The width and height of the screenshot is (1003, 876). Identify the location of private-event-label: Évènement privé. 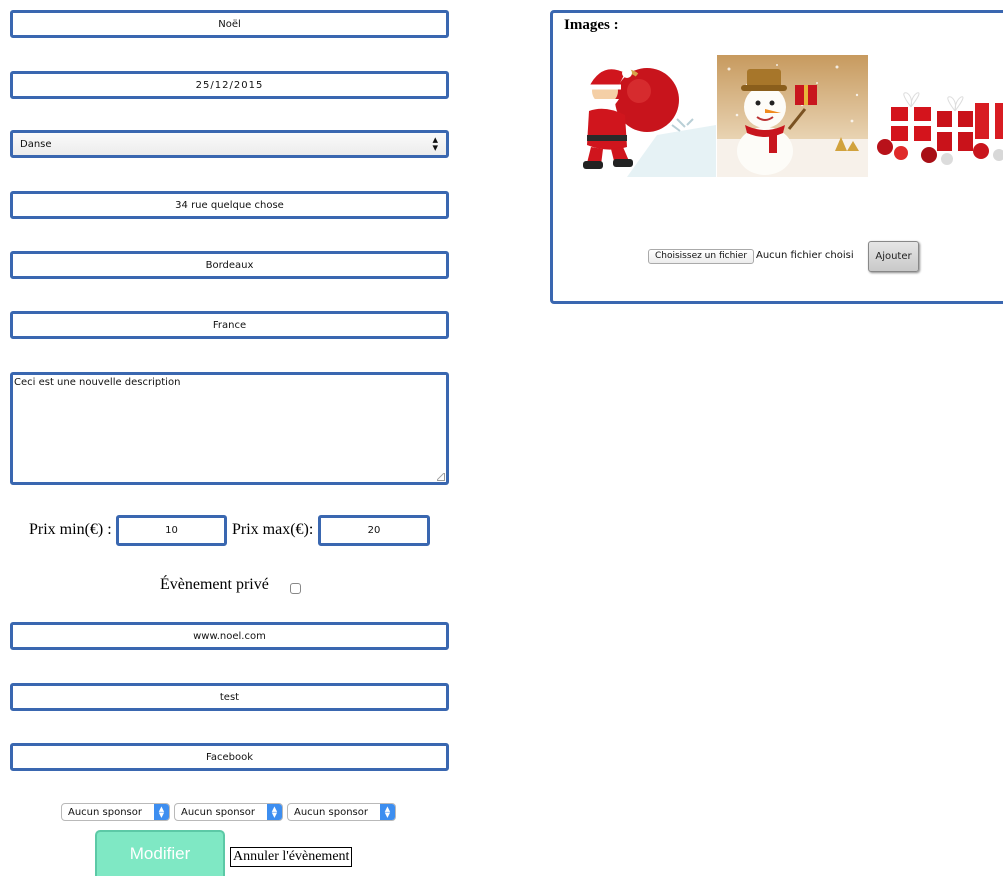
(214, 584).